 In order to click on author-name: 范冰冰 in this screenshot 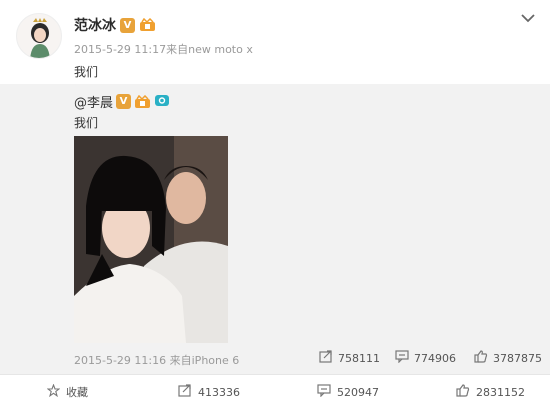, I will do `click(95, 25)`.